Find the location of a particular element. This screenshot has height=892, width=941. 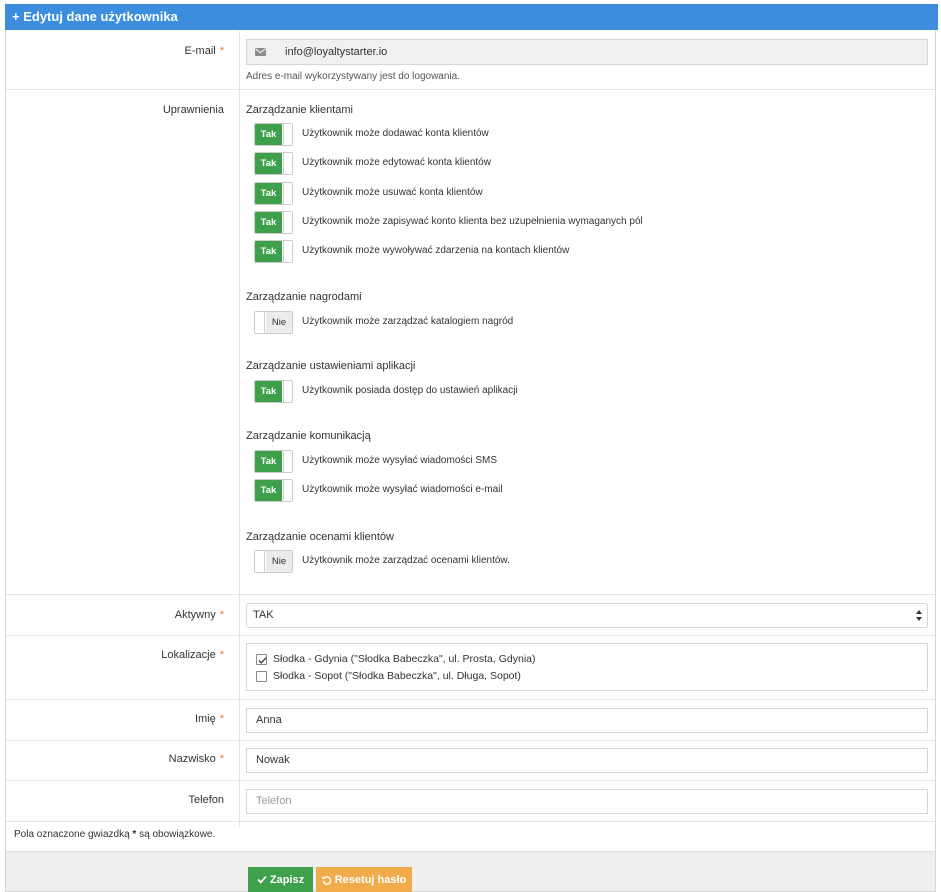

permission-description: Użytkownik może usuwać konta klientów is located at coordinates (392, 192).